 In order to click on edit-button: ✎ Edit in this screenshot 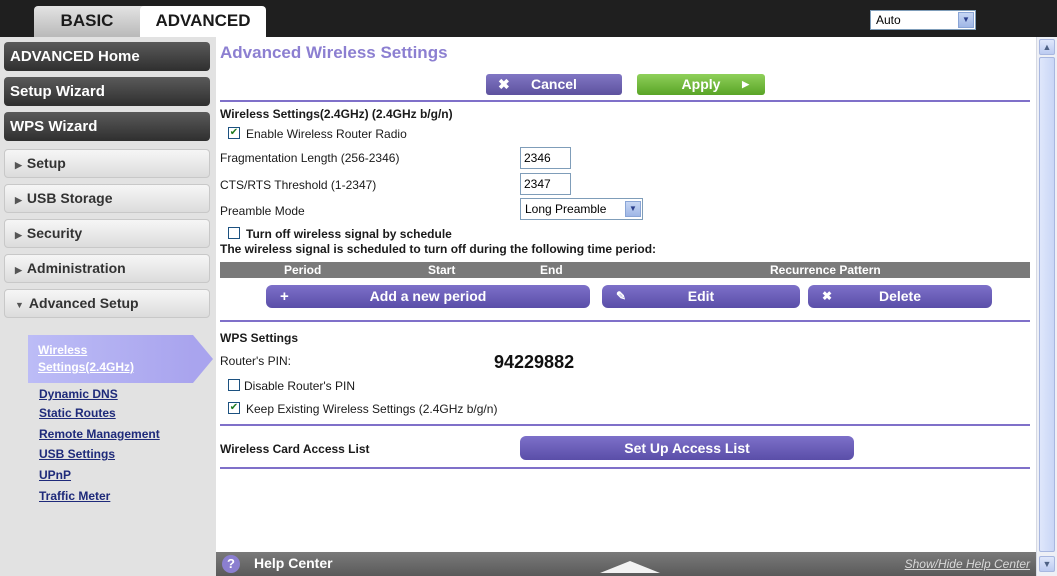, I will do `click(701, 296)`.